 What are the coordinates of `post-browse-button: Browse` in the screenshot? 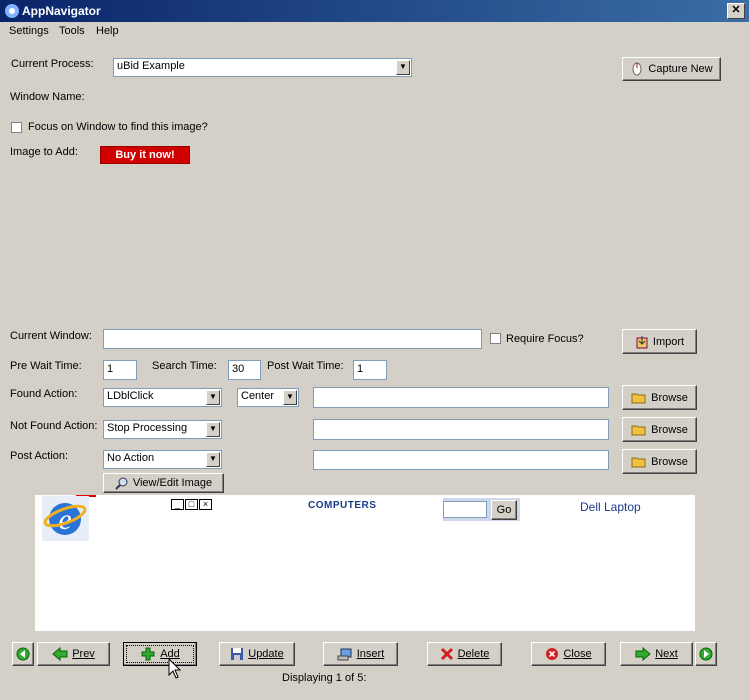 It's located at (659, 461).